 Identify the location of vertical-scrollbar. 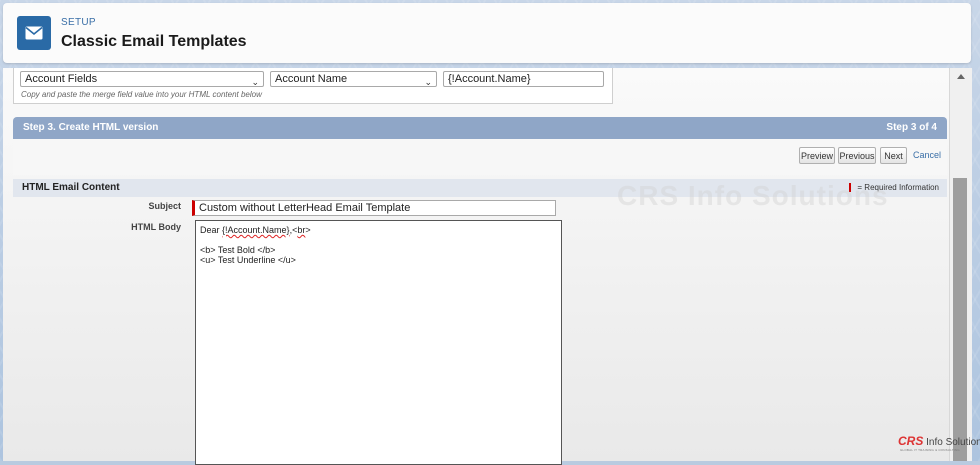
(960, 264).